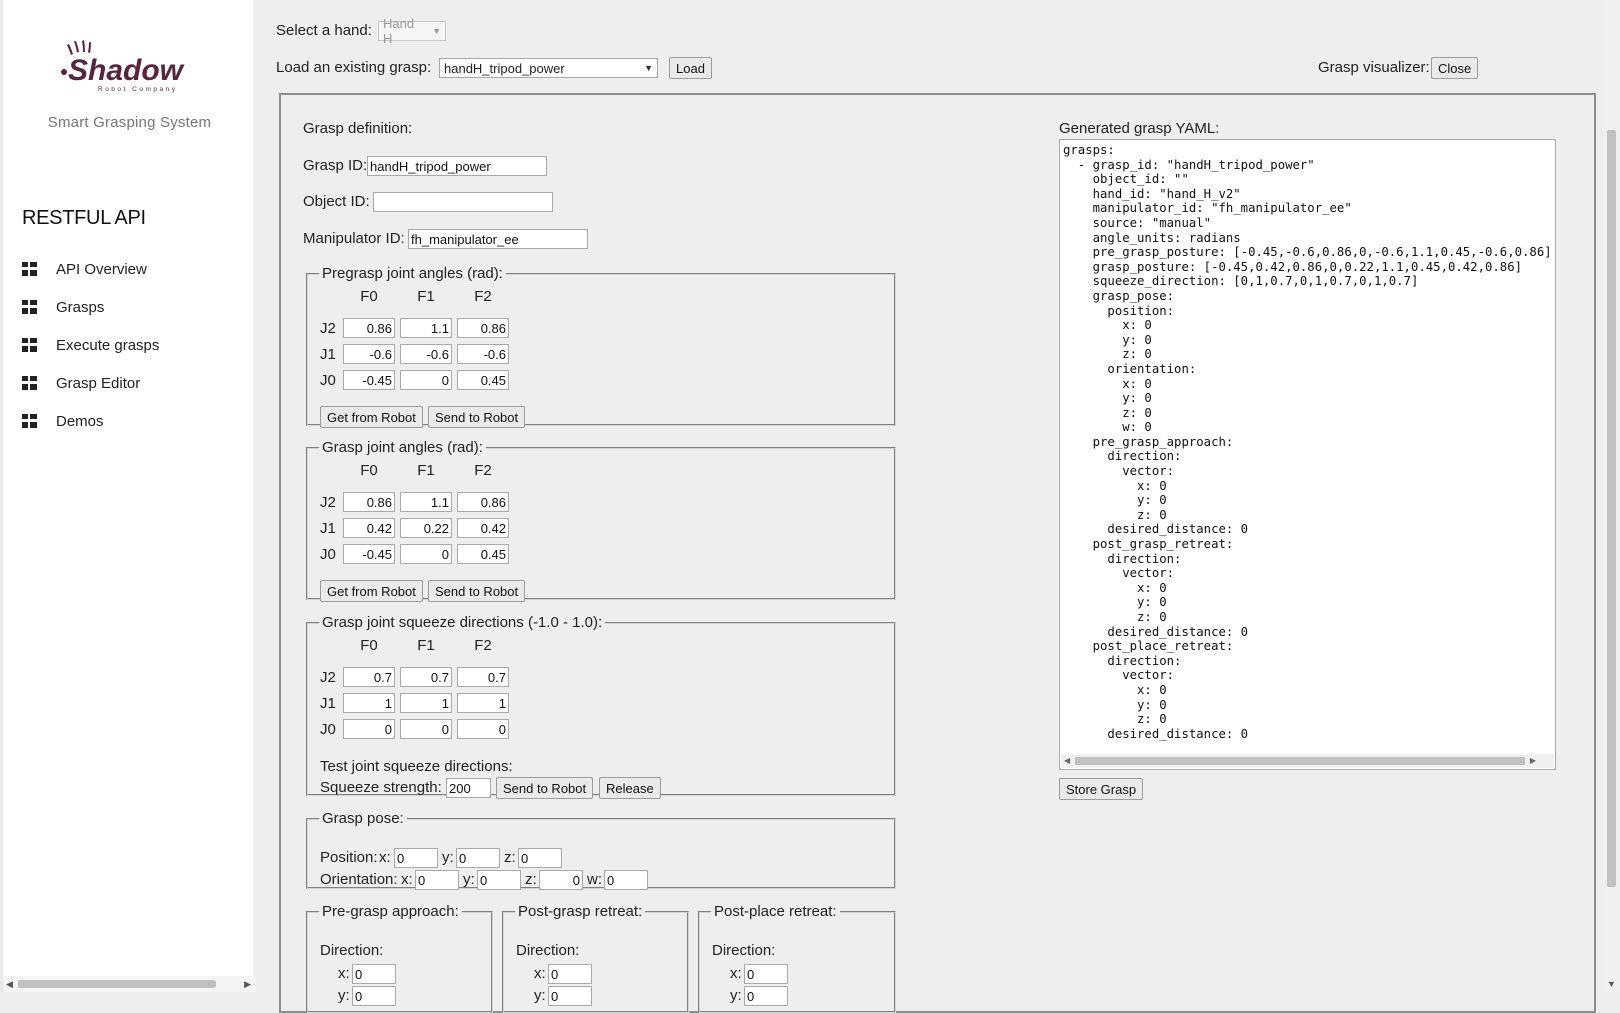 This screenshot has width=1620, height=1013. I want to click on grasp-j1-f0, so click(369, 528).